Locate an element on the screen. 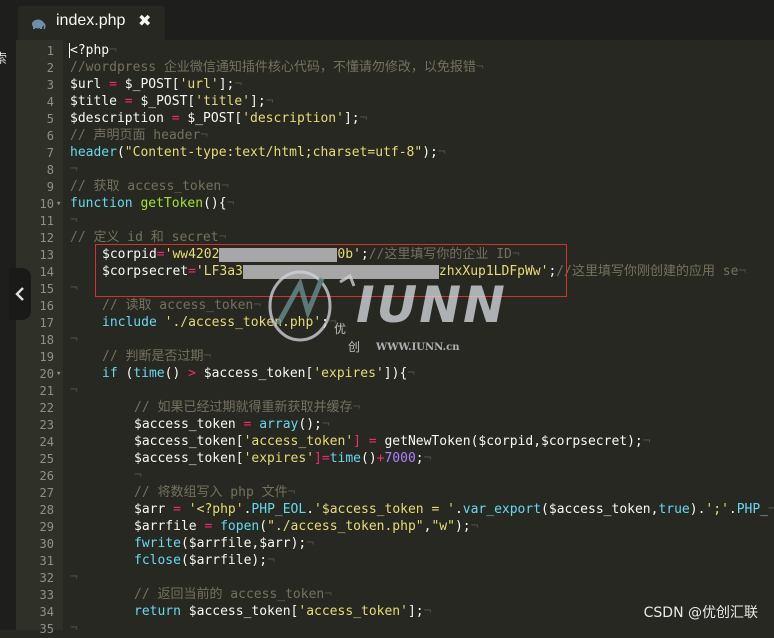 The image size is (774, 638). code-token: <?php is located at coordinates (90, 50).